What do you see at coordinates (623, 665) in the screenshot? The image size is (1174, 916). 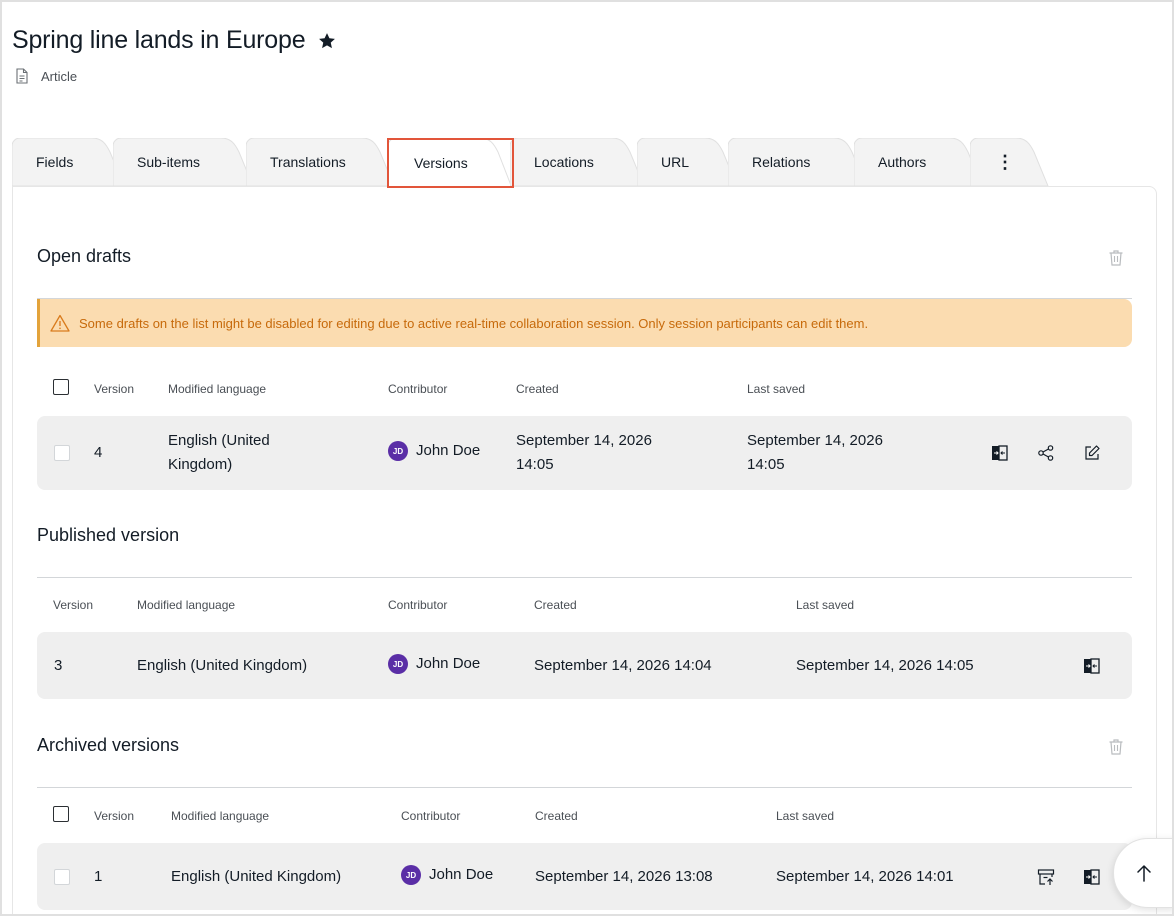 I see `created-date: September 14, 2026 14:04` at bounding box center [623, 665].